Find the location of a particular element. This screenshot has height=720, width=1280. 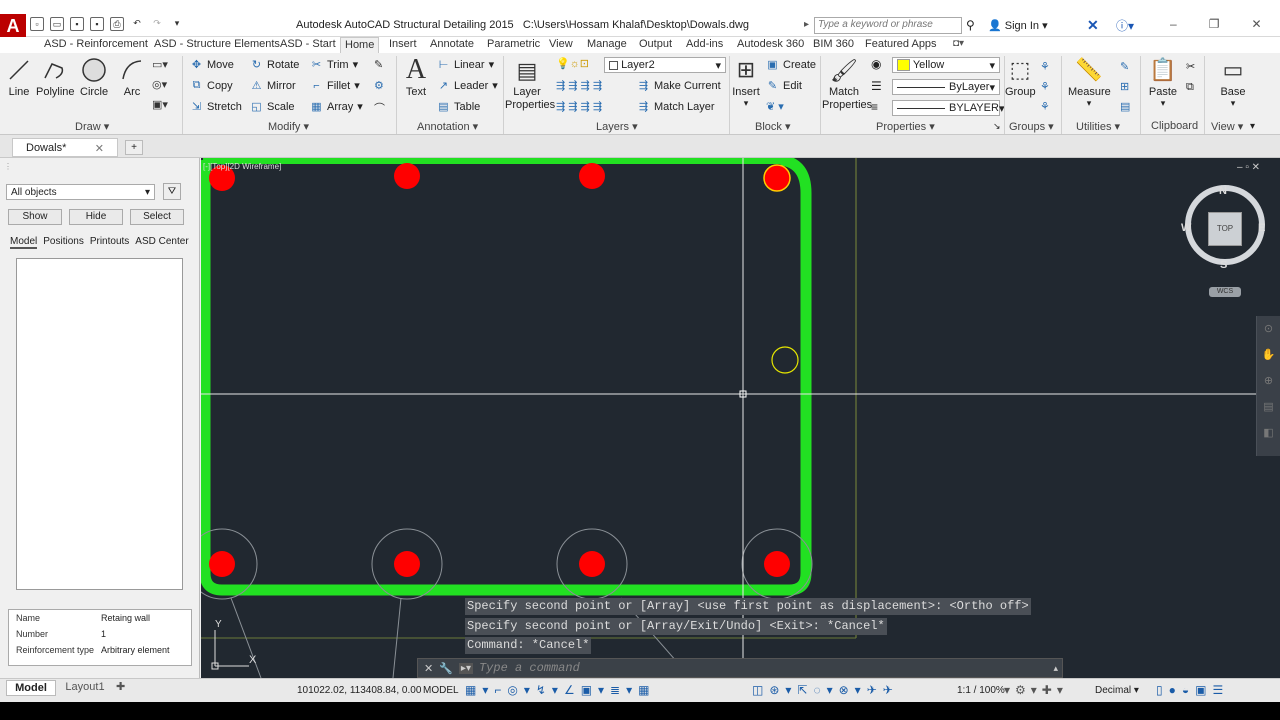

linetype-dropdown: ByLayer ▾ is located at coordinates (946, 87).